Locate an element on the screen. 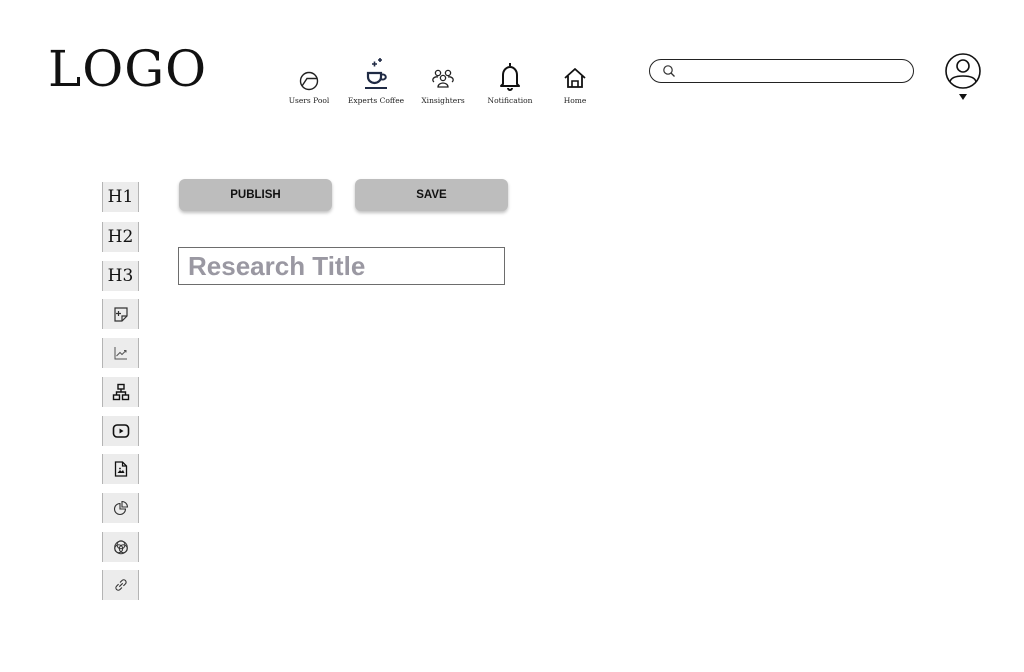  search-icon is located at coordinates (669, 71).